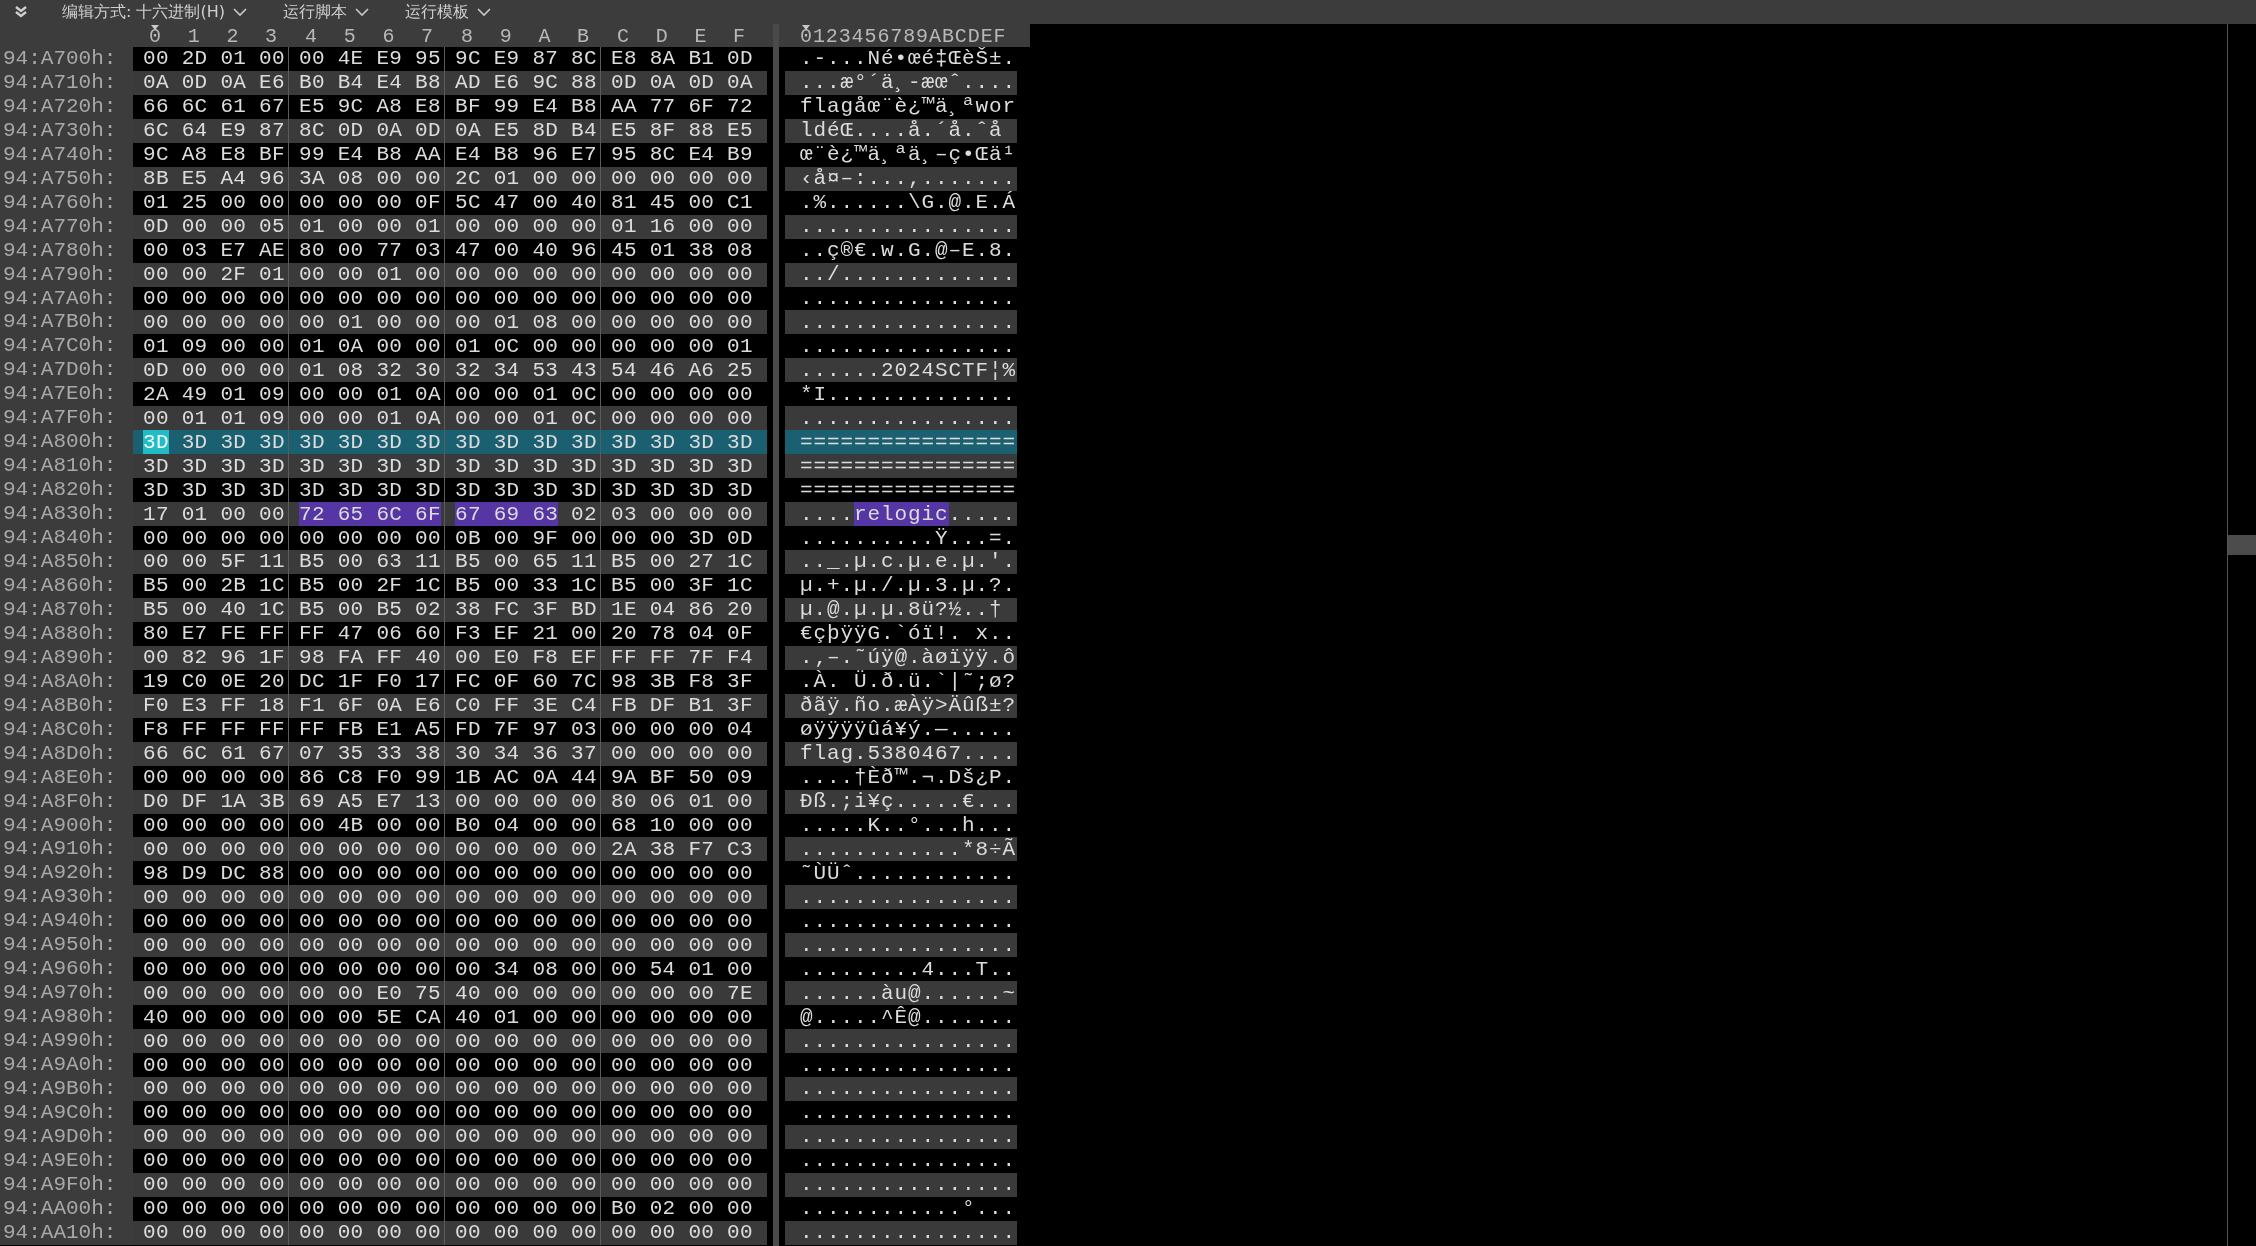 The width and height of the screenshot is (2256, 1246). What do you see at coordinates (370, 753) in the screenshot?
I see `hex-bytes: 07 35 33 38` at bounding box center [370, 753].